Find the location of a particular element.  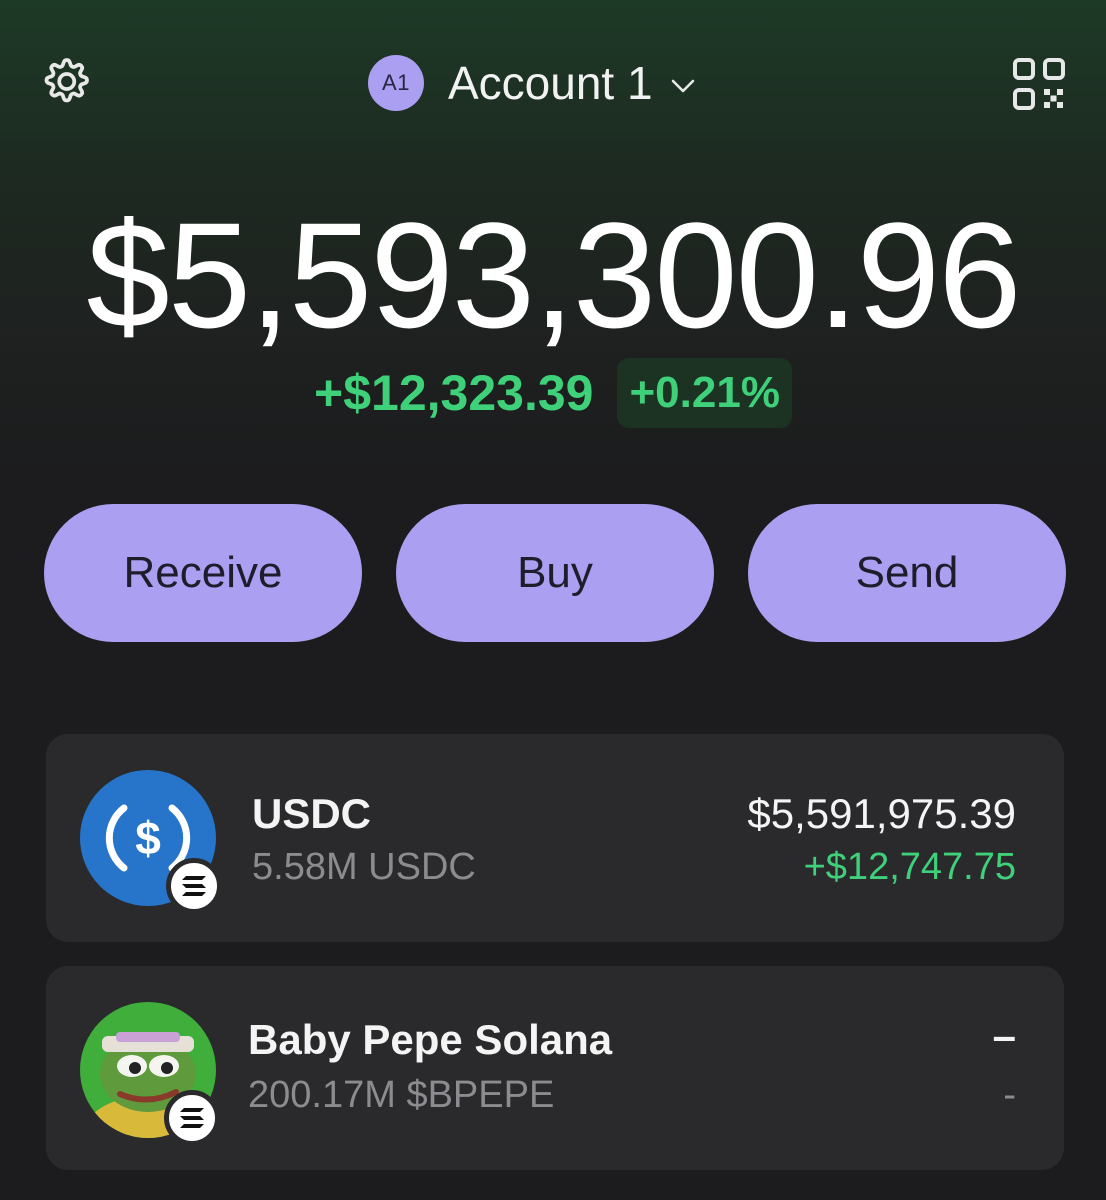

token-value: $5,591,975.39 is located at coordinates (881, 813).